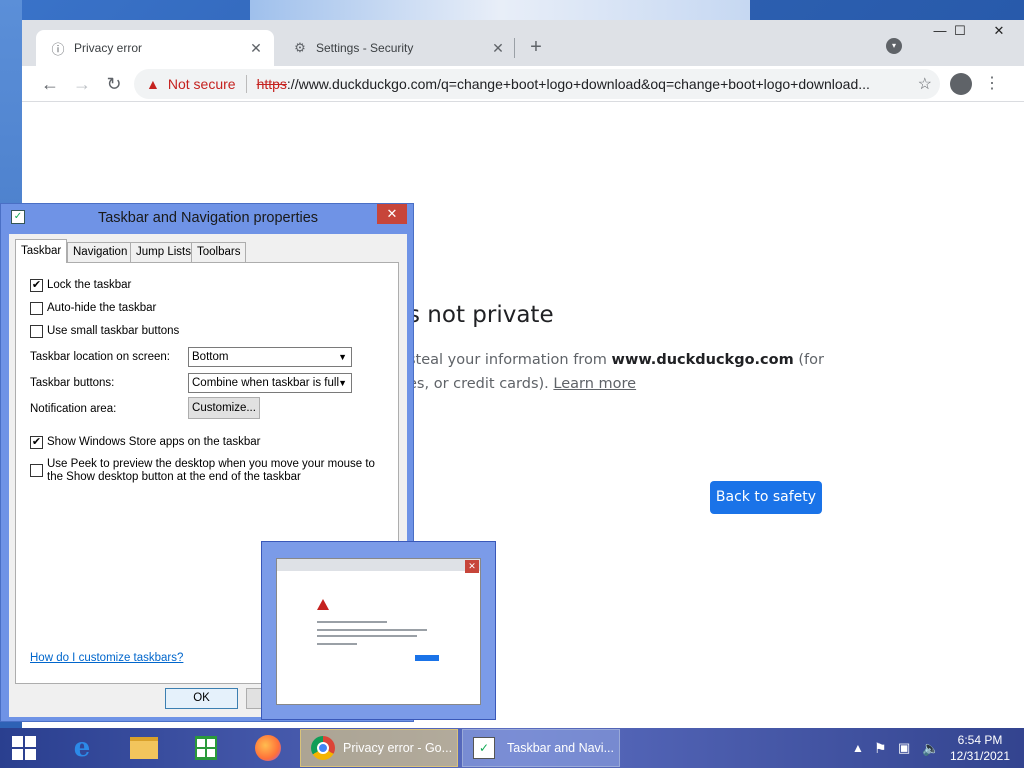 The height and width of the screenshot is (768, 1024). I want to click on location-label: Taskbar location on screen:, so click(100, 357).